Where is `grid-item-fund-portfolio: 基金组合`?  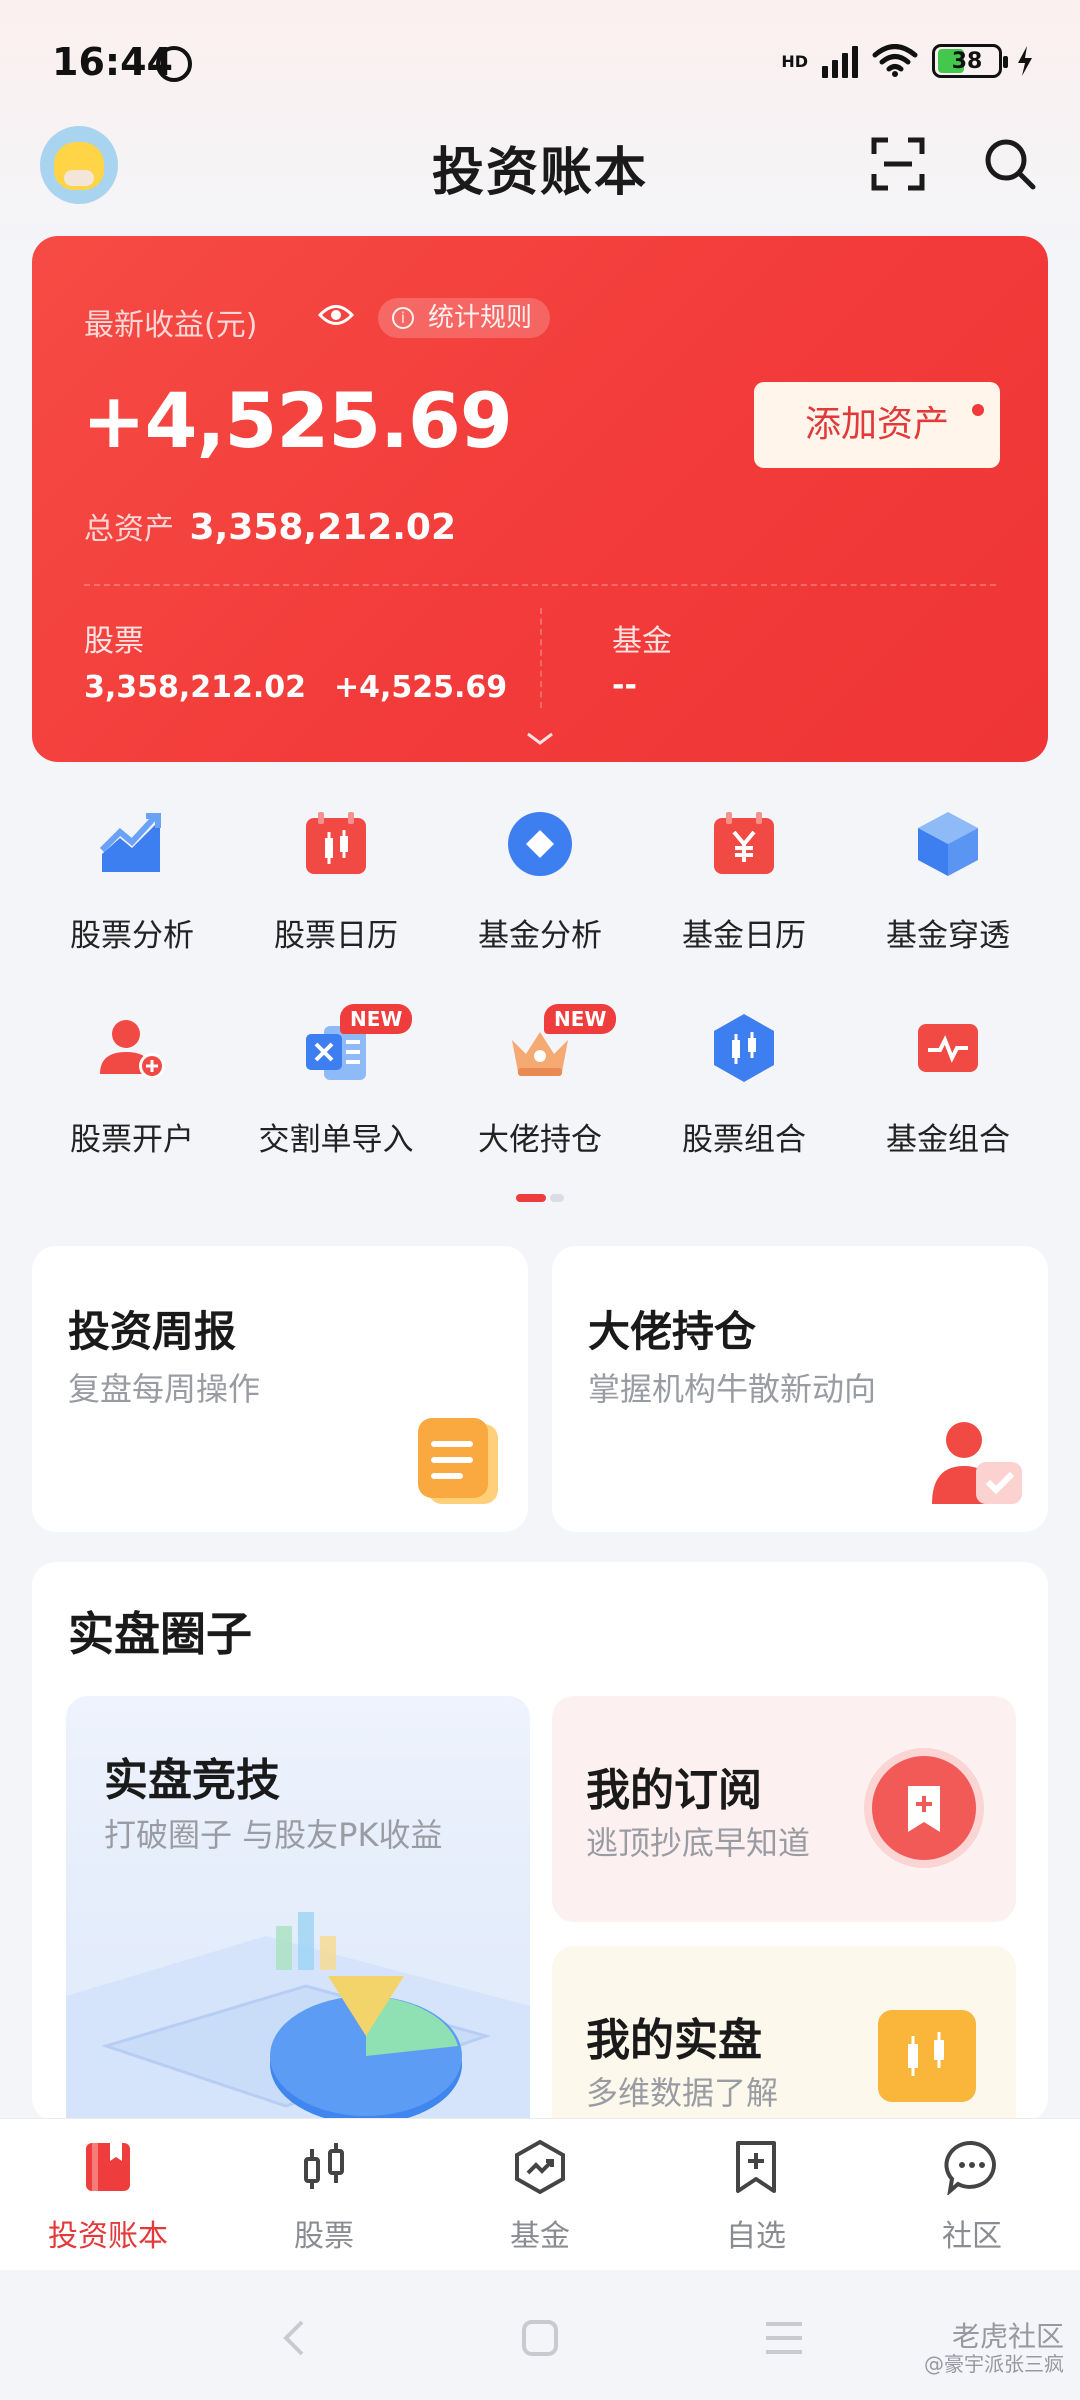
grid-item-fund-portfolio: 基金组合 is located at coordinates (948, 1094).